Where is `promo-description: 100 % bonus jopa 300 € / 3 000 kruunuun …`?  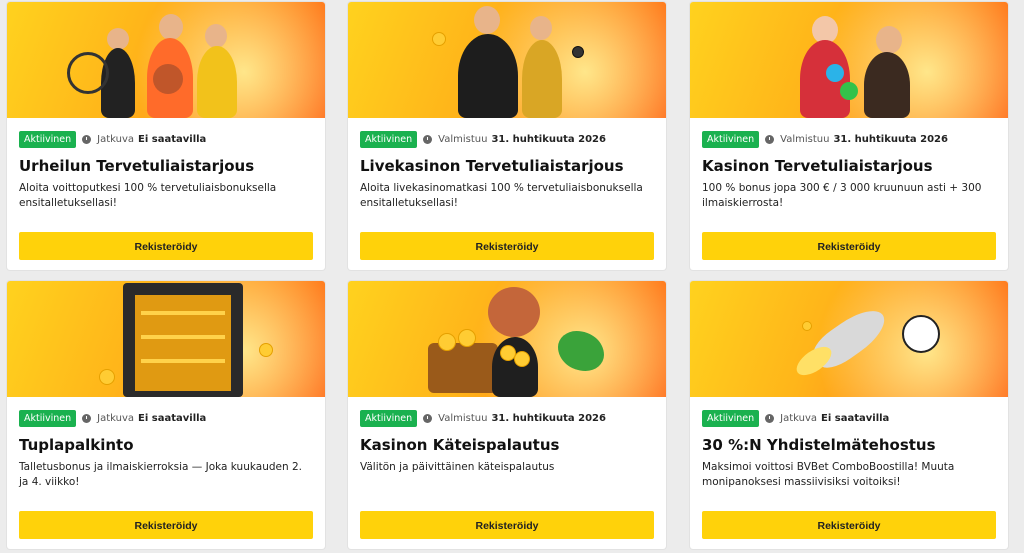
promo-description: 100 % bonus jopa 300 € / 3 000 kruunuun … is located at coordinates (842, 195).